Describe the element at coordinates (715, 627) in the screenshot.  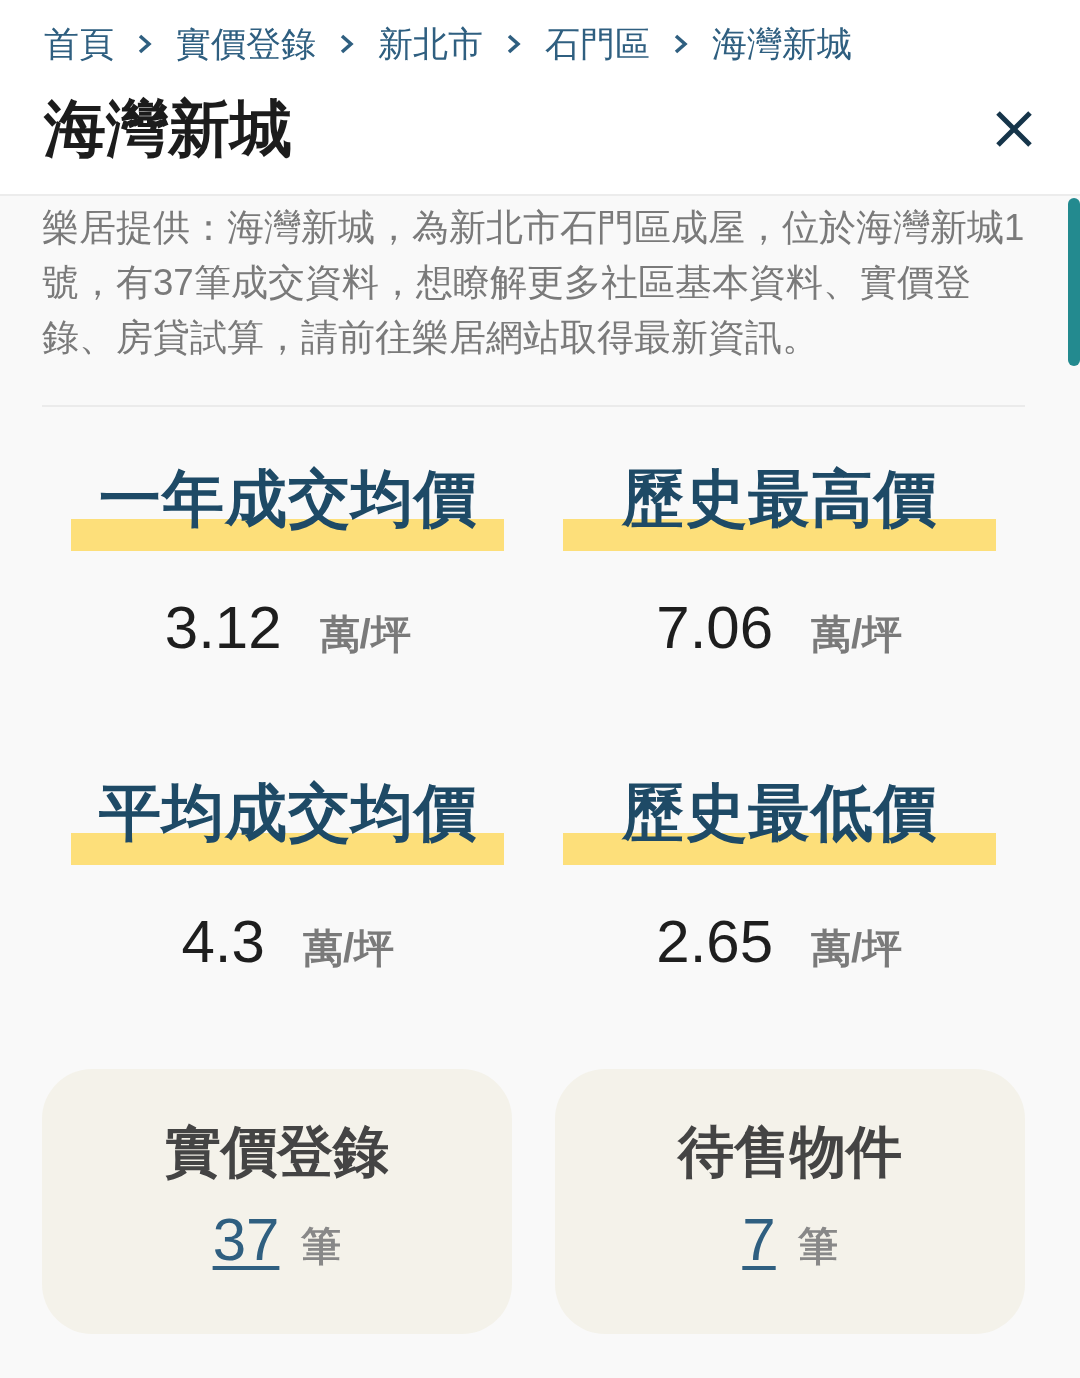
I see `stat-value: 7.06` at that location.